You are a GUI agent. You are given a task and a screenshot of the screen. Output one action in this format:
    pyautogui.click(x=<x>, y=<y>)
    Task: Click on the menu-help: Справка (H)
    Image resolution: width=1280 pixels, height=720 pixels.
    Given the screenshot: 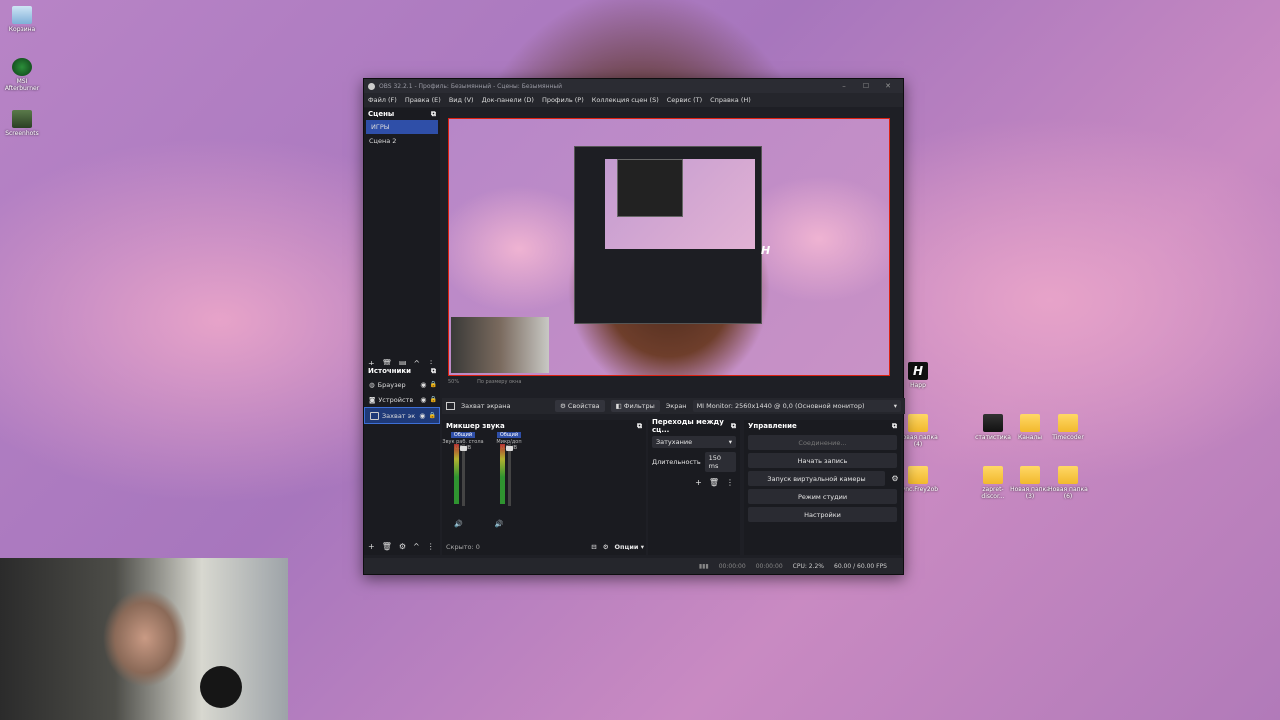 What is the action you would take?
    pyautogui.click(x=730, y=100)
    